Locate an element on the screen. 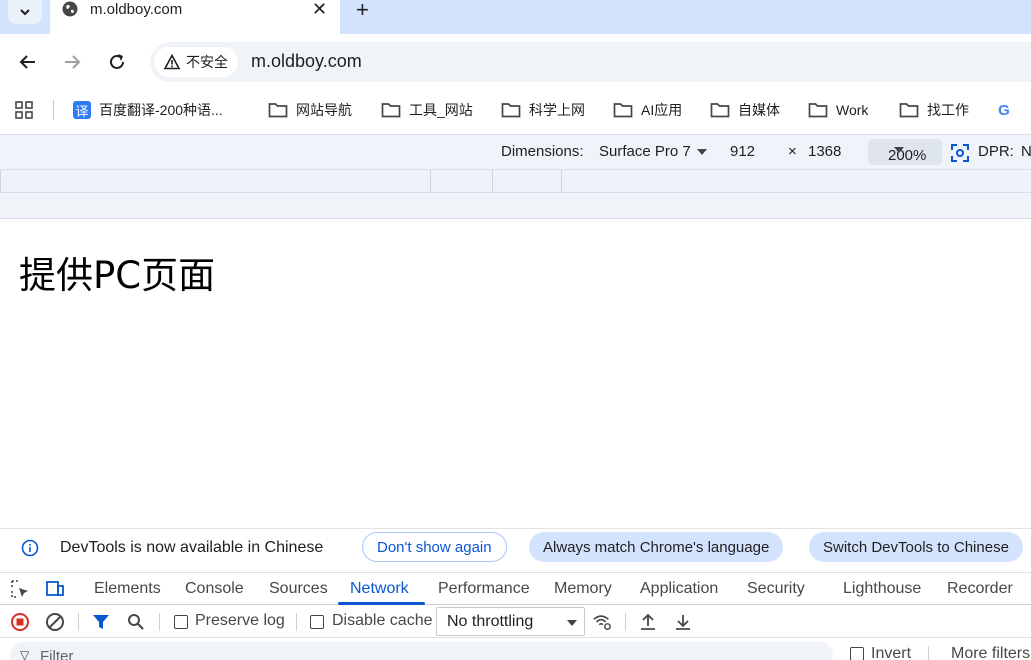 The height and width of the screenshot is (660, 1031). height-input: 1368 is located at coordinates (824, 151).